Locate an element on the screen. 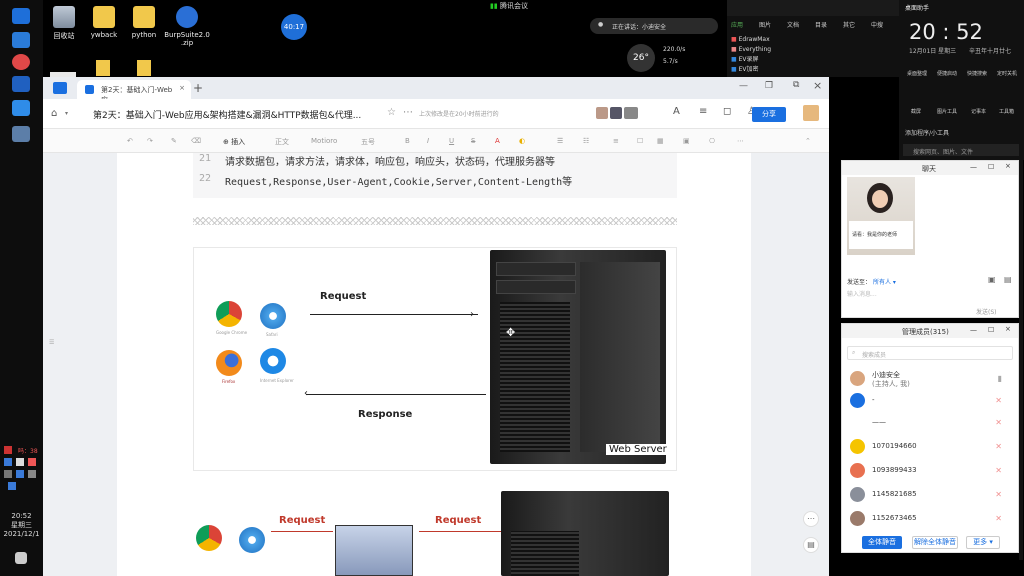  more-tools-icon: ⋯ is located at coordinates (740, 141).